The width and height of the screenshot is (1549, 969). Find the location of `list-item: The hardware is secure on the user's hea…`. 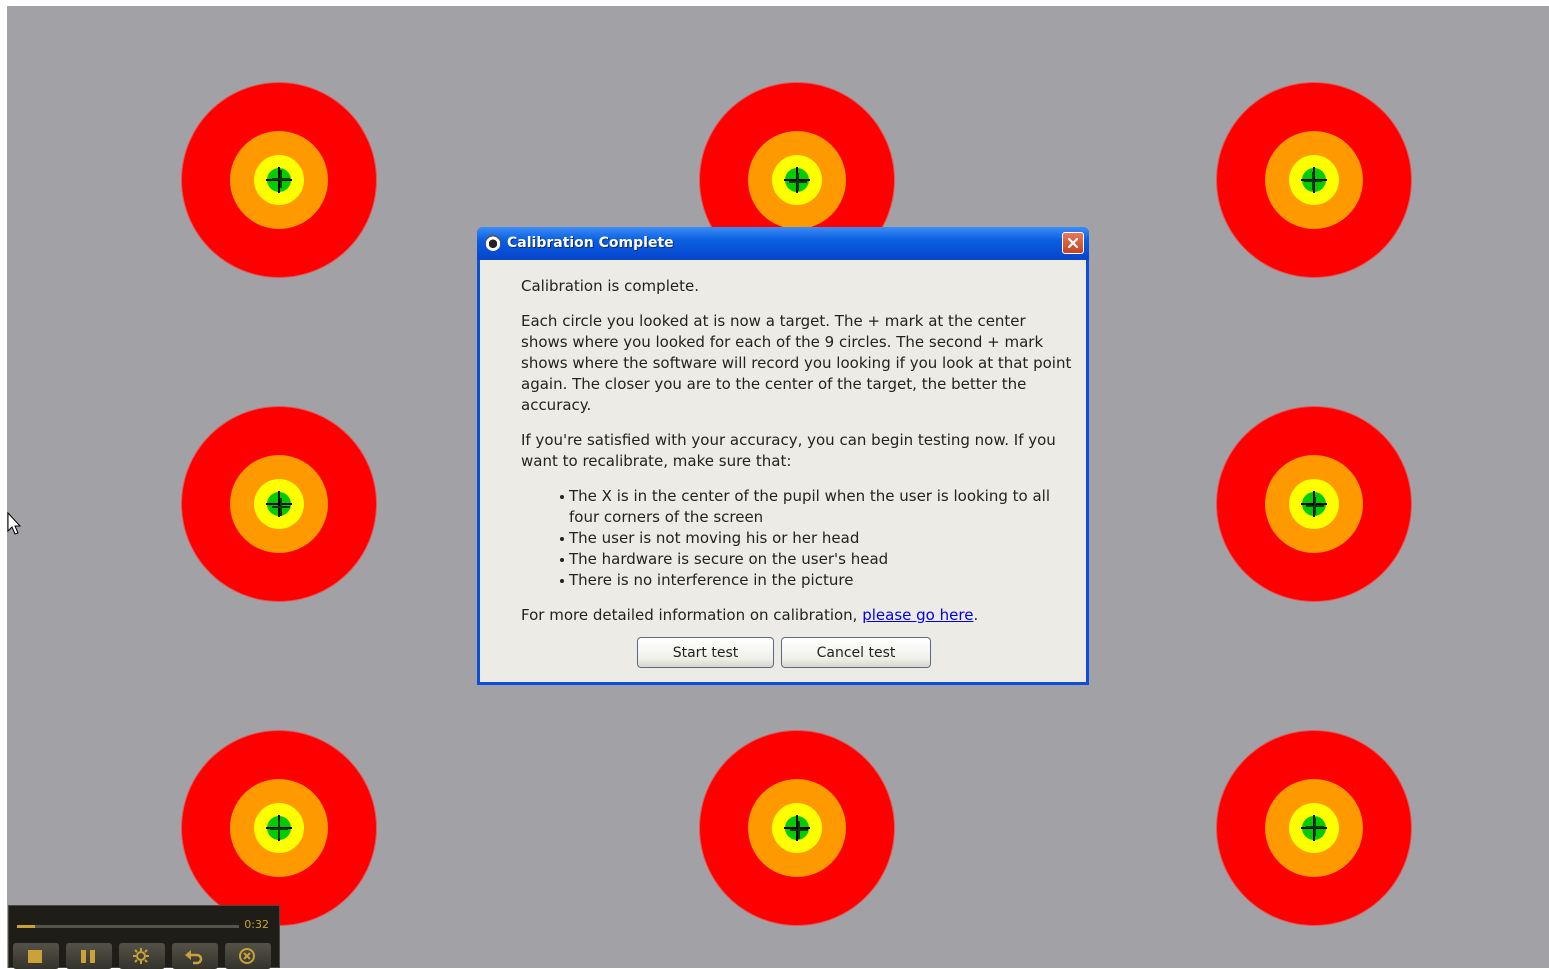

list-item: The hardware is secure on the user's hea… is located at coordinates (818, 559).